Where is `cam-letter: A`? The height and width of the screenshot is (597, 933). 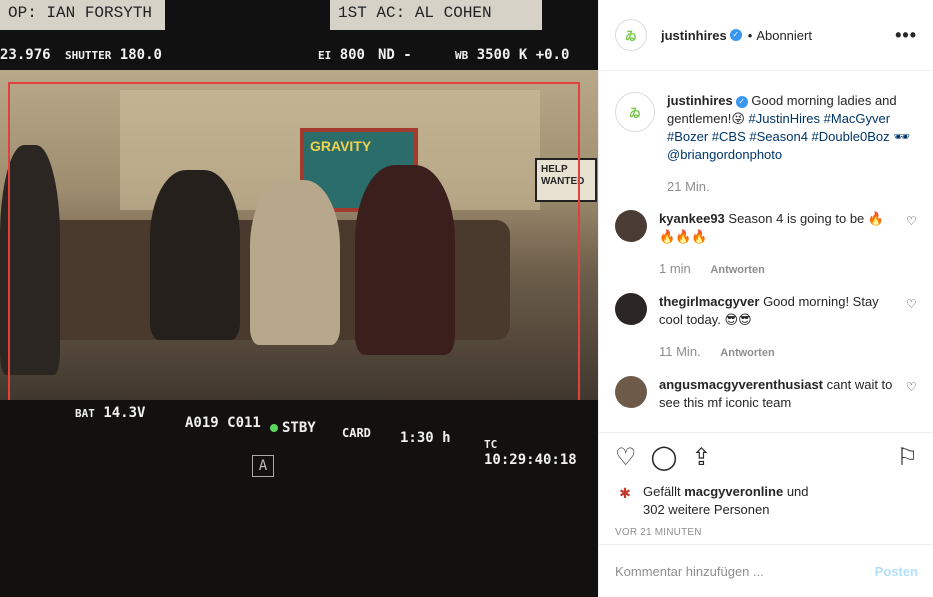
cam-letter: A is located at coordinates (263, 466).